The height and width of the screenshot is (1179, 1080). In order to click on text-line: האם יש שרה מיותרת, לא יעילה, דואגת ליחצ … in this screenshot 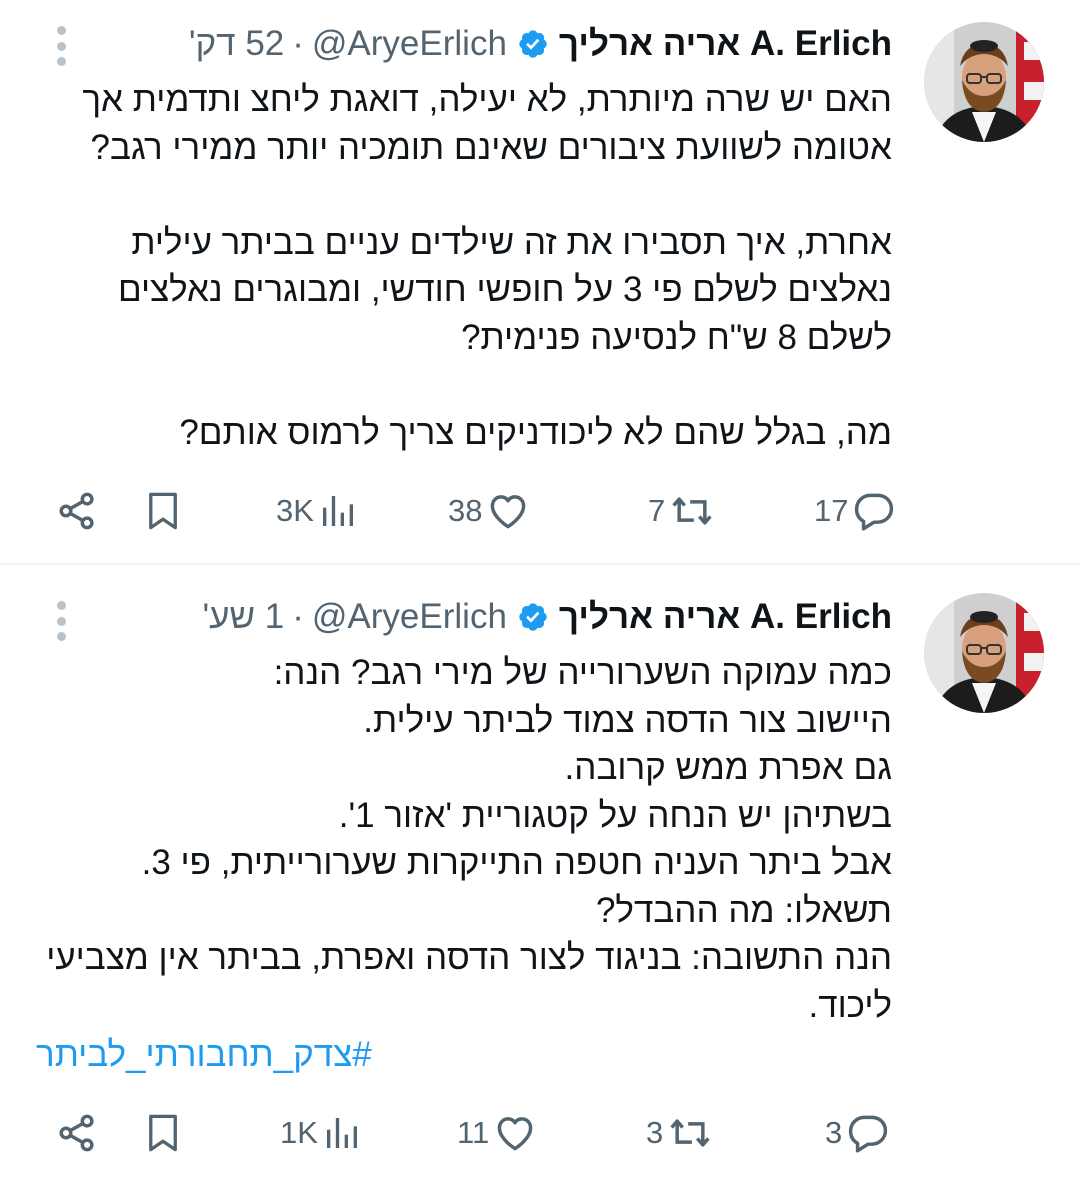, I will do `click(487, 99)`.